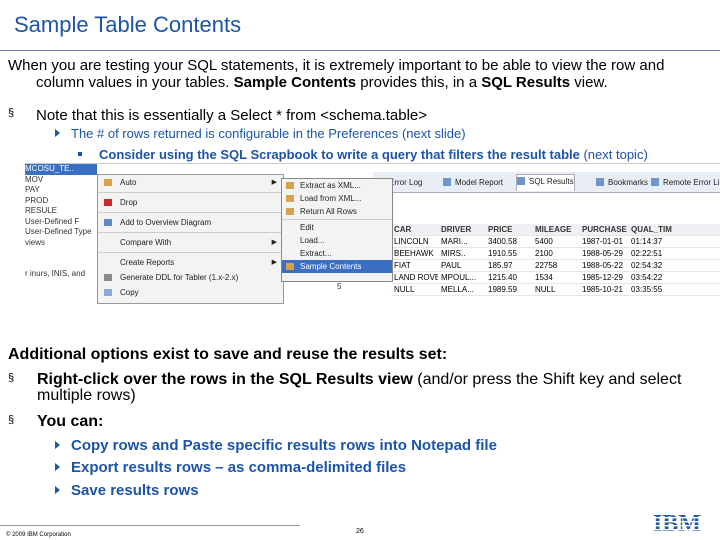  Describe the element at coordinates (61, 274) in the screenshot. I see `tree-item: r inurs, INIS, and` at that location.